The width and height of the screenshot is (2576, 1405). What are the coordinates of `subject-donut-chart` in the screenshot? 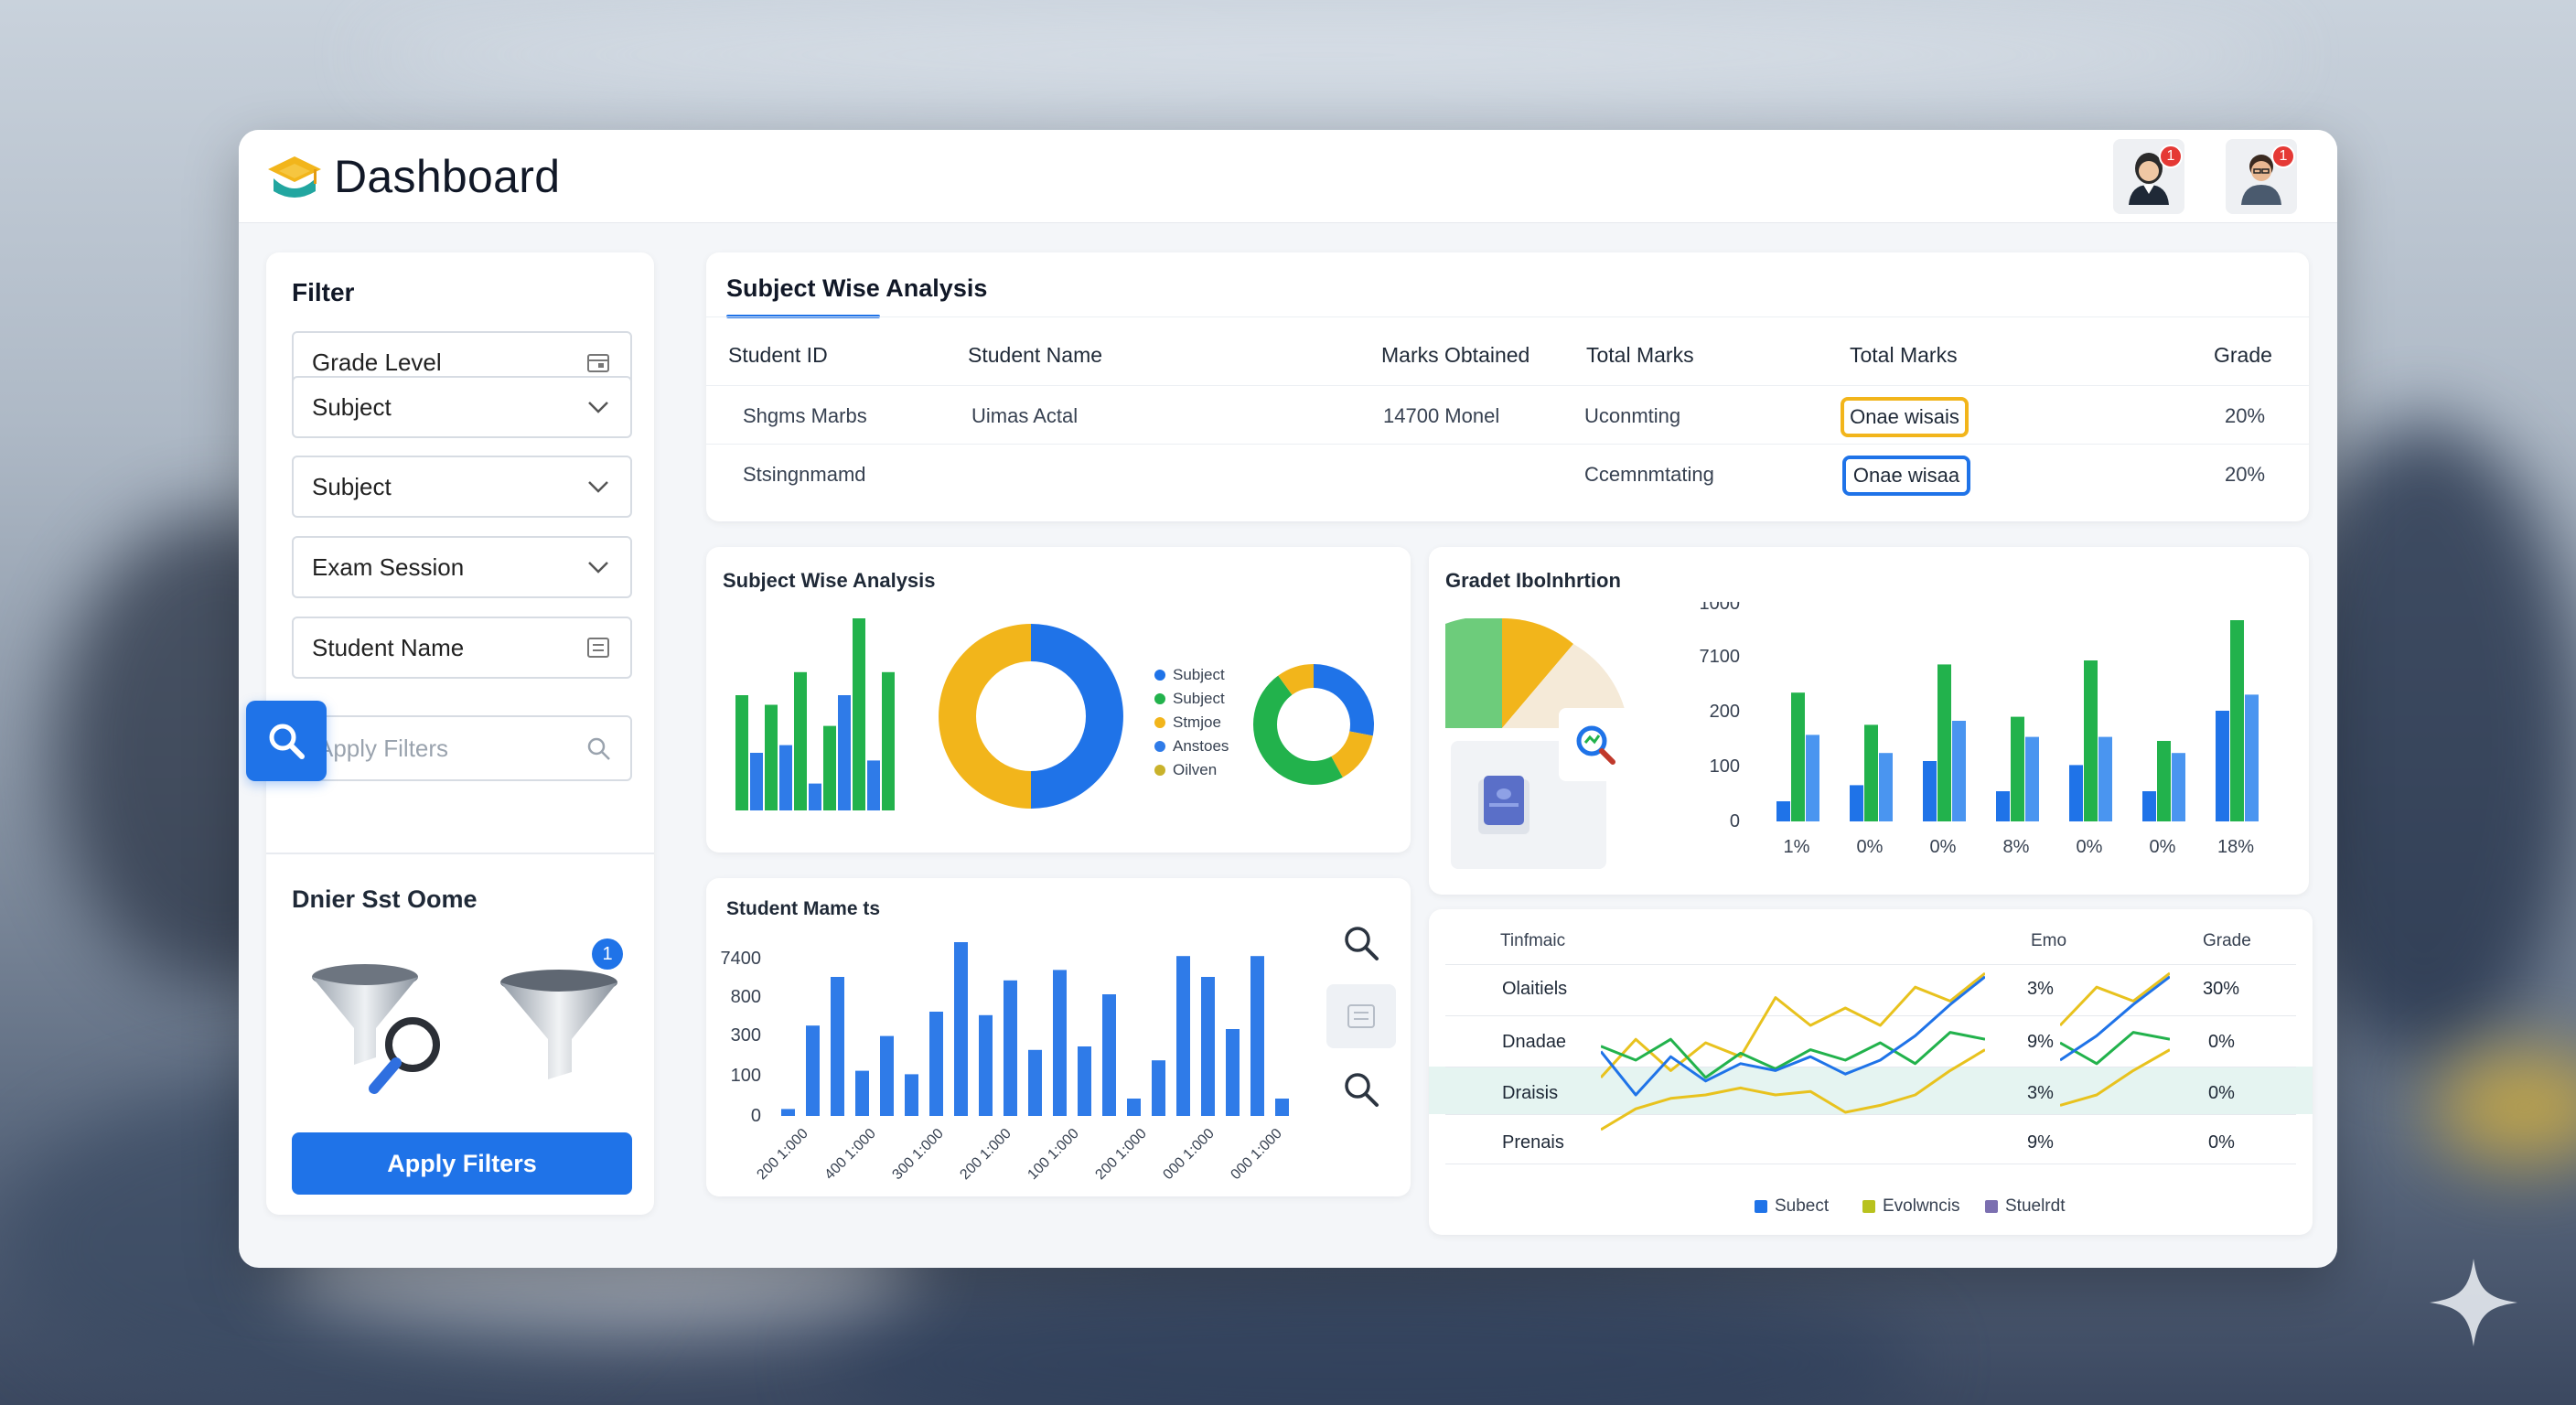 It's located at (1031, 717).